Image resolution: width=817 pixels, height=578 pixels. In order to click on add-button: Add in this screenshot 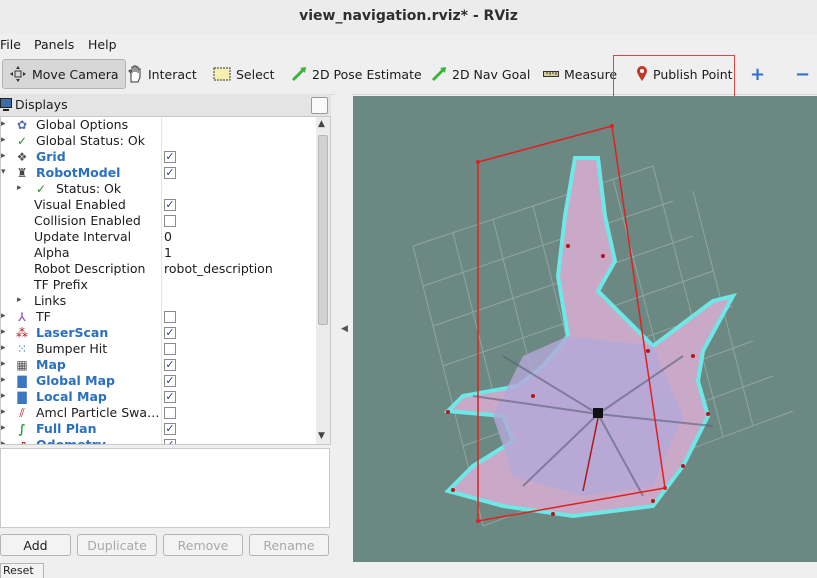, I will do `click(35, 545)`.